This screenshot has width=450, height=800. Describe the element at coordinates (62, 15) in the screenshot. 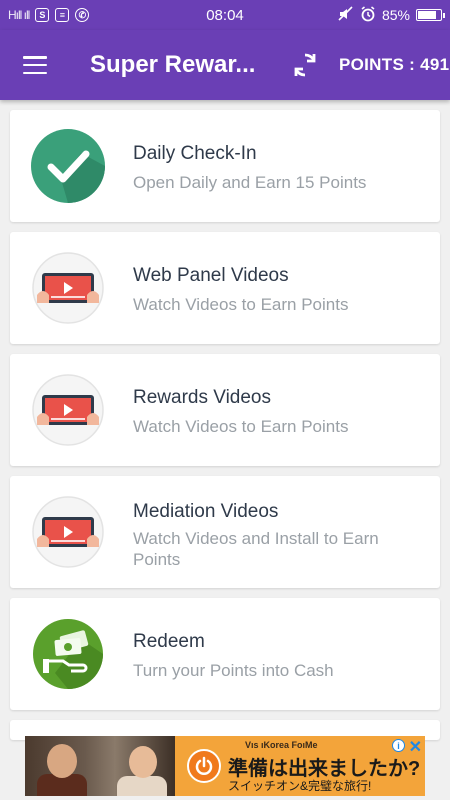

I see `message-icon: ≡` at that location.